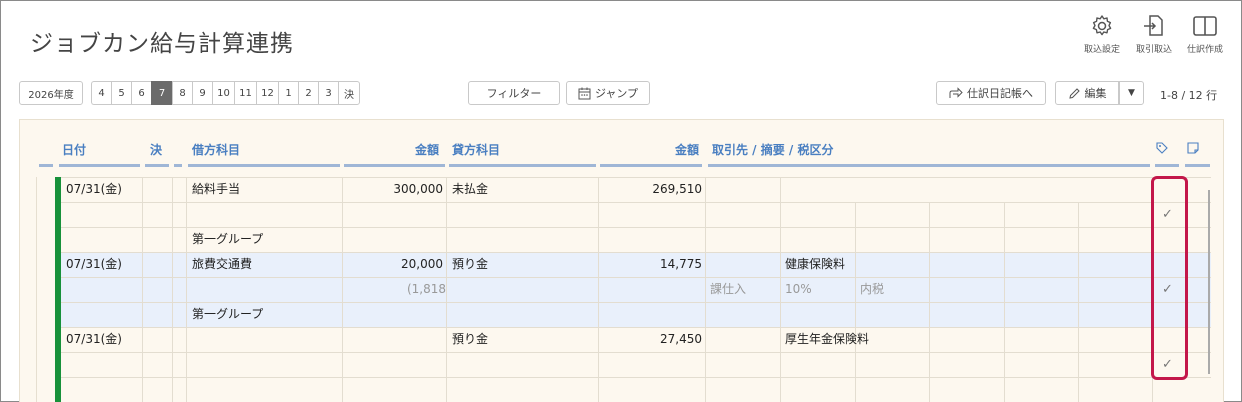 Image resolution: width=1242 pixels, height=402 pixels. I want to click on month-tab-5: 5, so click(121, 93).